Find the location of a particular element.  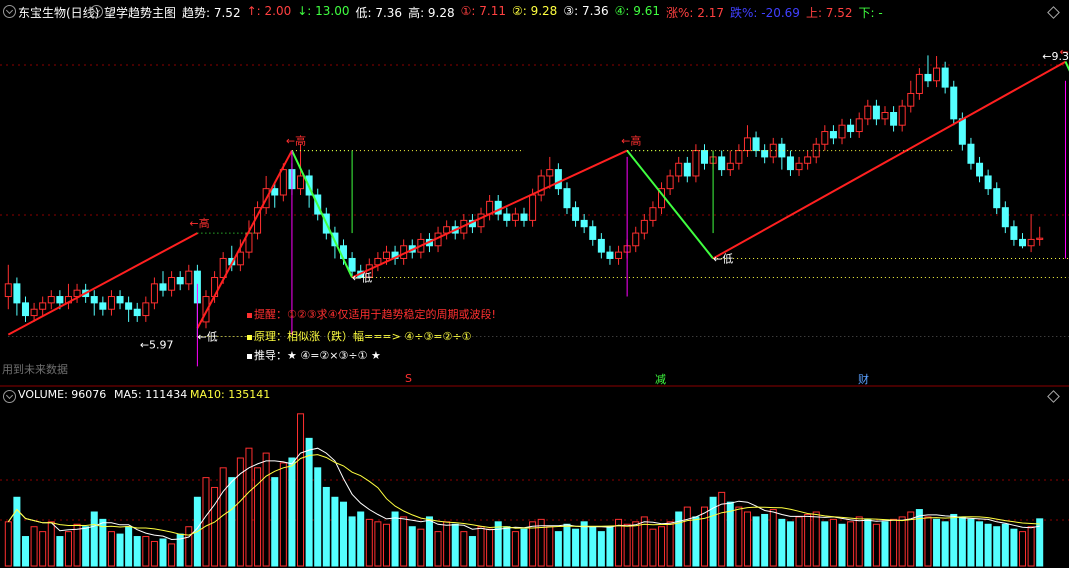

indicator-value-12: 下: - is located at coordinates (870, 13).